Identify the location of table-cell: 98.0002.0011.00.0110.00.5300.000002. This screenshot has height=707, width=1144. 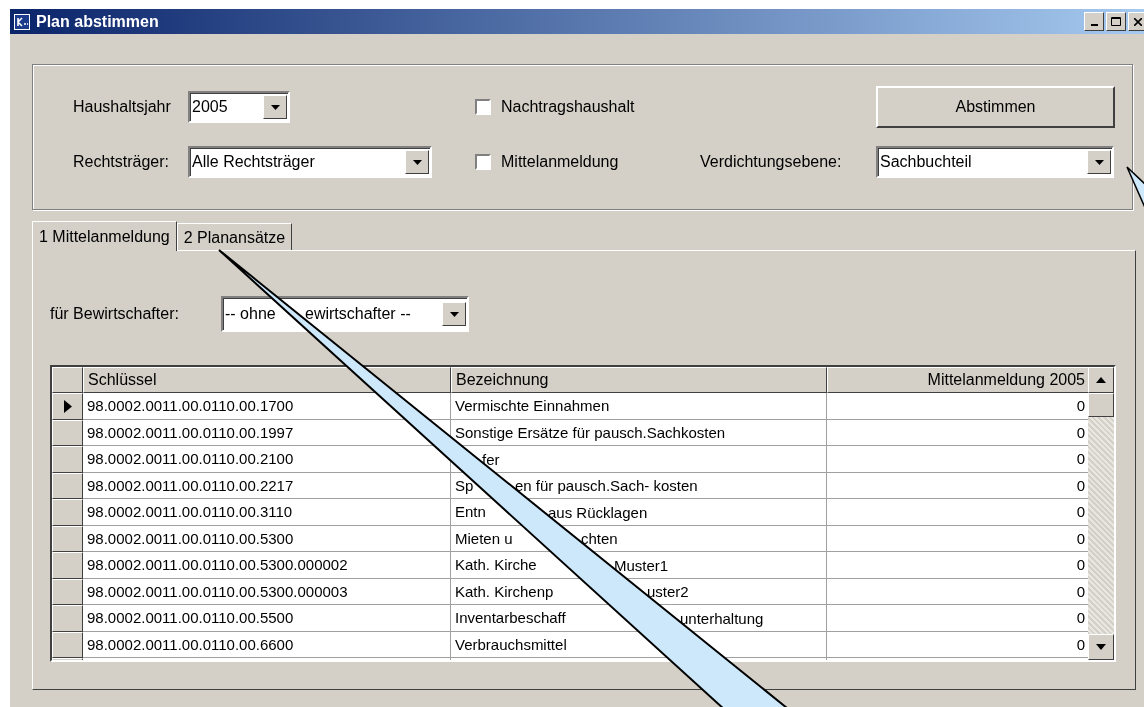
(267, 565).